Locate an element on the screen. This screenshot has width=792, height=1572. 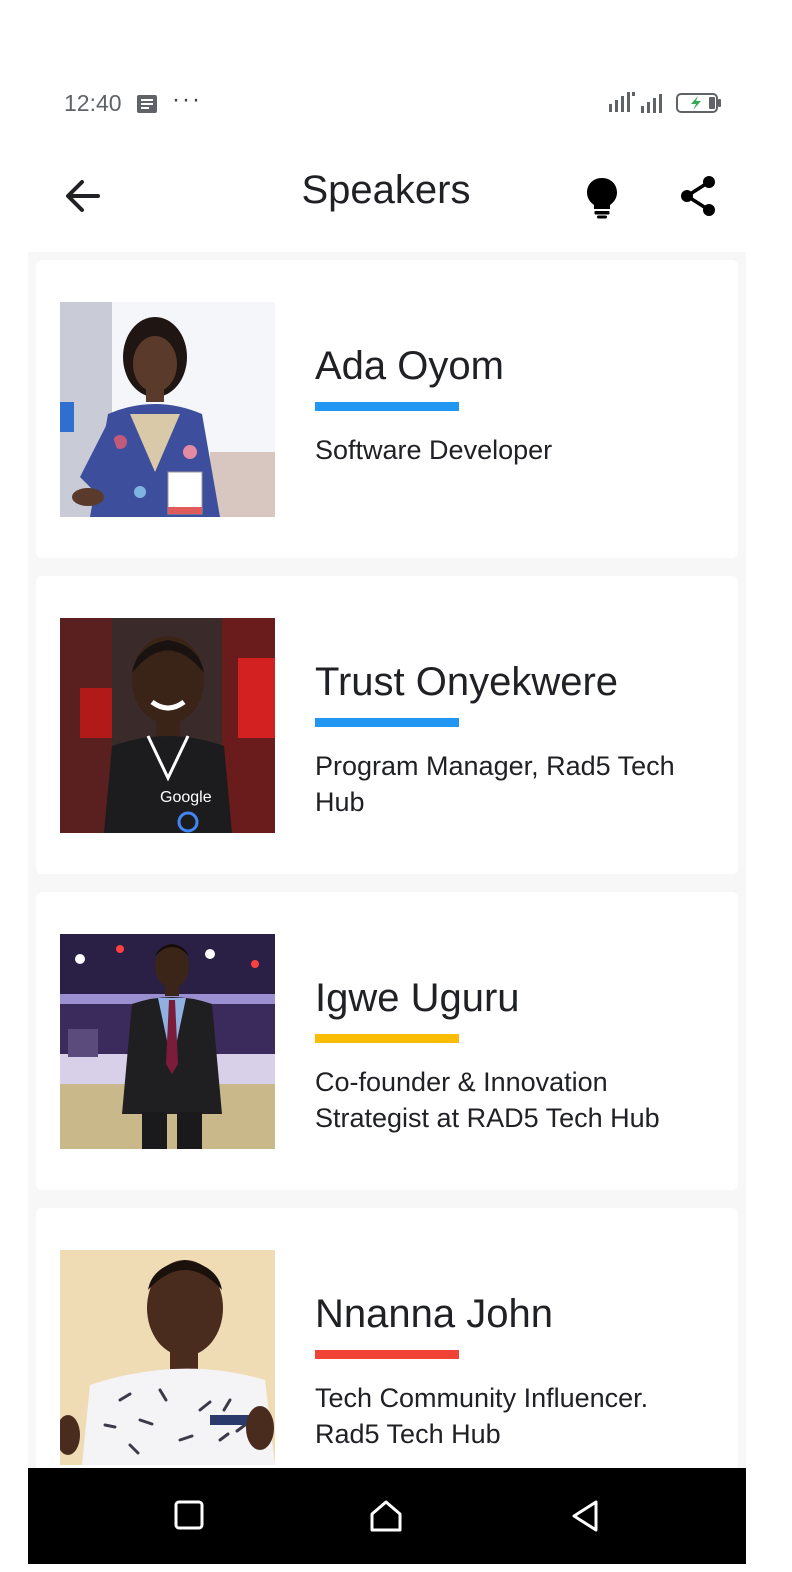
share-button is located at coordinates (698, 196).